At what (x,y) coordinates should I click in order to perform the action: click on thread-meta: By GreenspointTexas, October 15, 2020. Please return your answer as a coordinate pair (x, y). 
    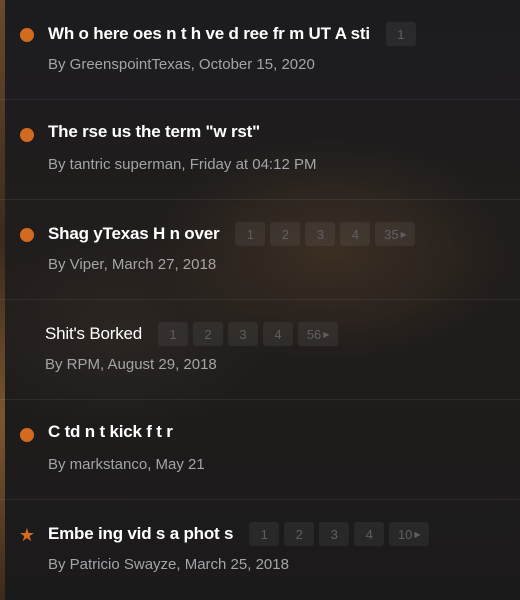
    Looking at the image, I should click on (181, 64).